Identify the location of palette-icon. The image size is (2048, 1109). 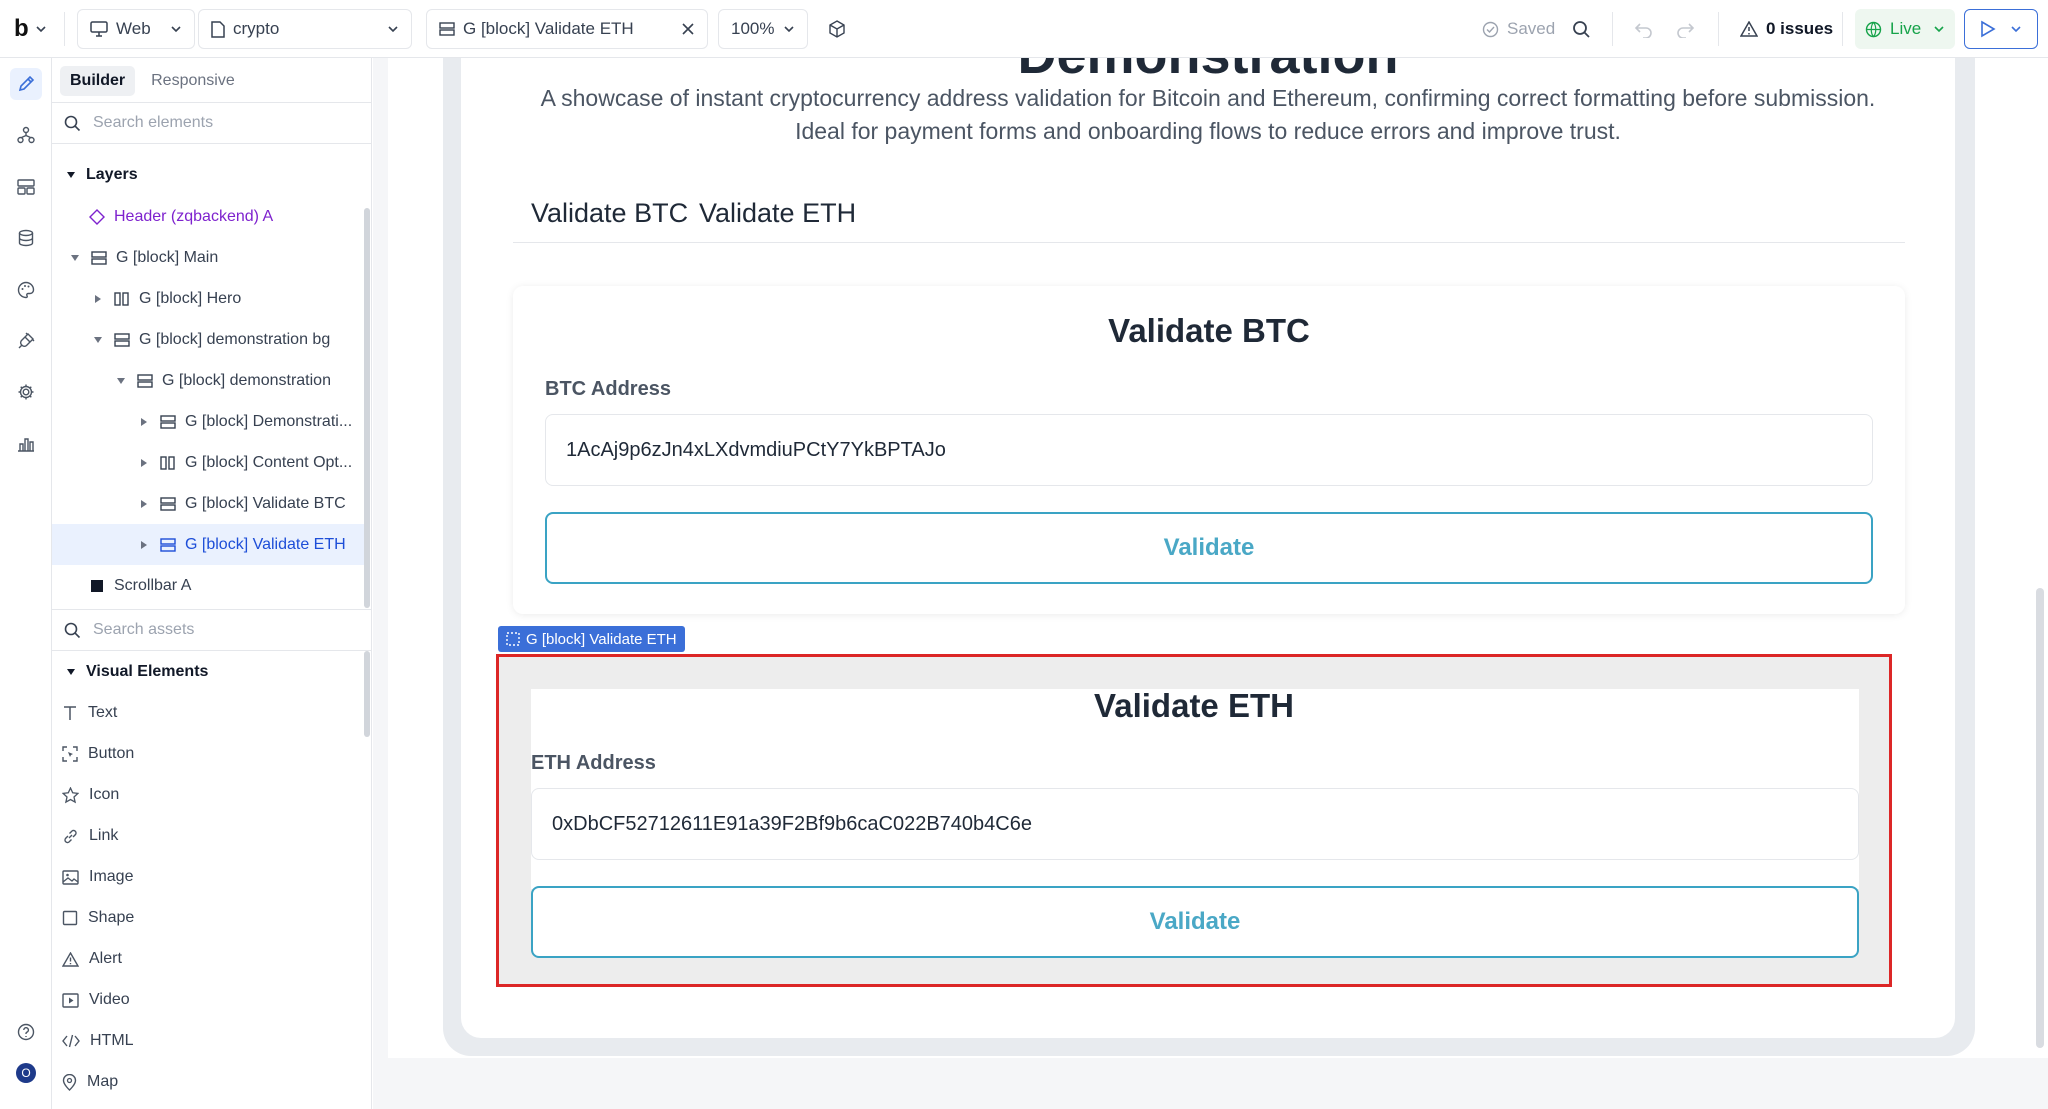
(26, 290).